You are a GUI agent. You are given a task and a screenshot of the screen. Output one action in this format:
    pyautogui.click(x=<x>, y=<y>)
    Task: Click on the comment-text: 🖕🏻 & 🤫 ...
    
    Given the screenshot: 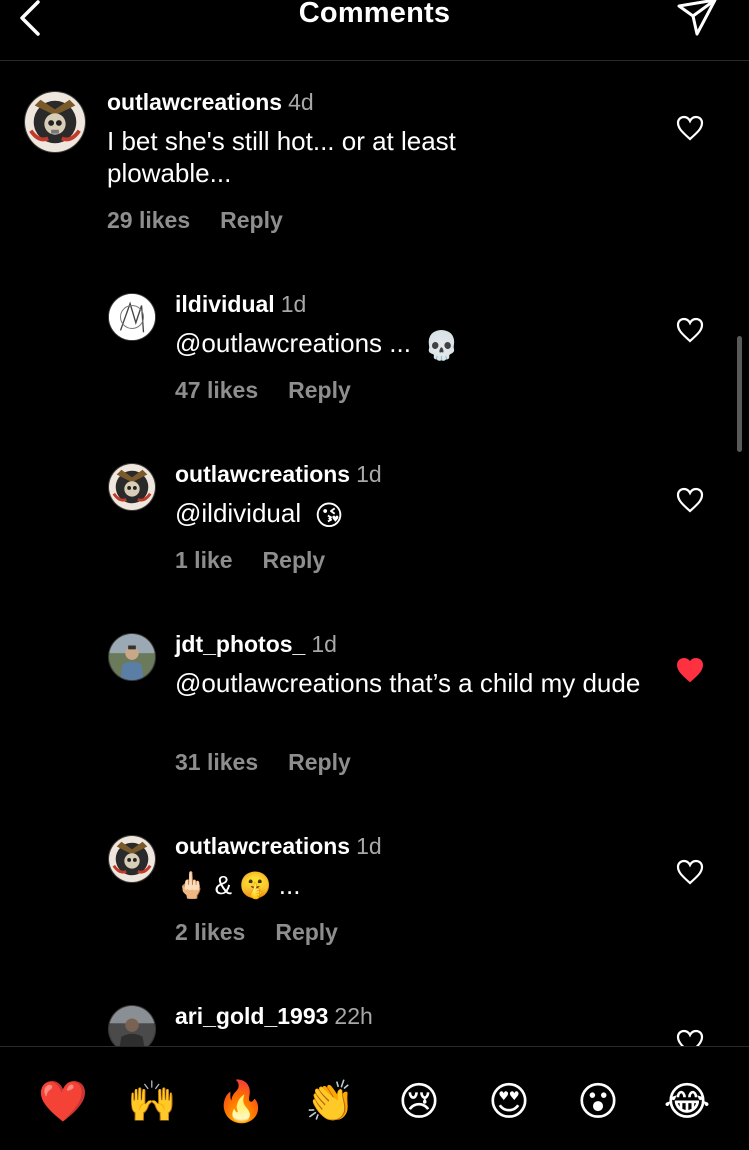 What is the action you would take?
    pyautogui.click(x=238, y=885)
    